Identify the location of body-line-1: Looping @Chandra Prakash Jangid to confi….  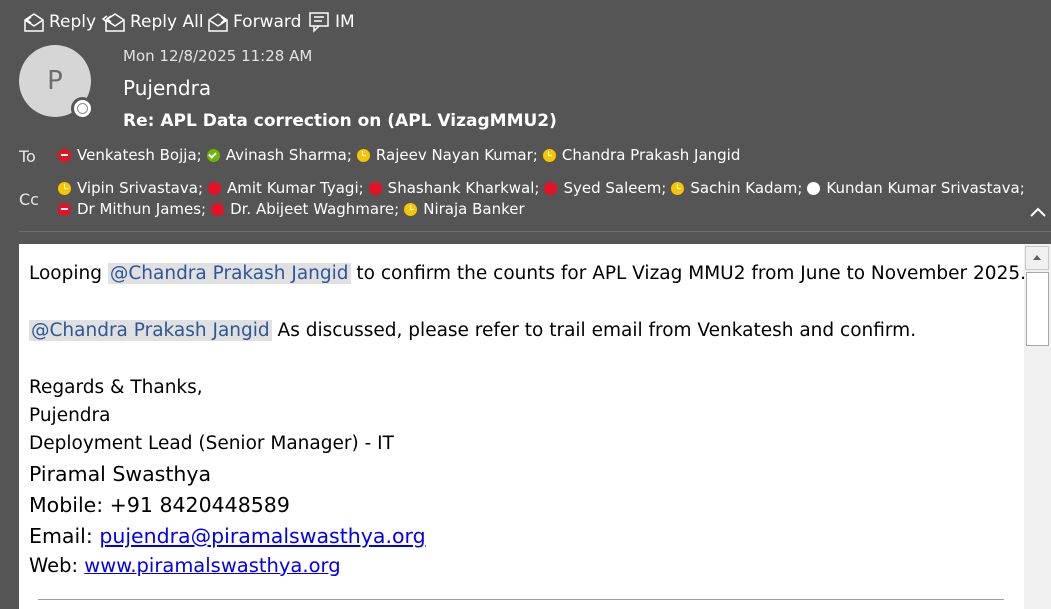
(526, 273).